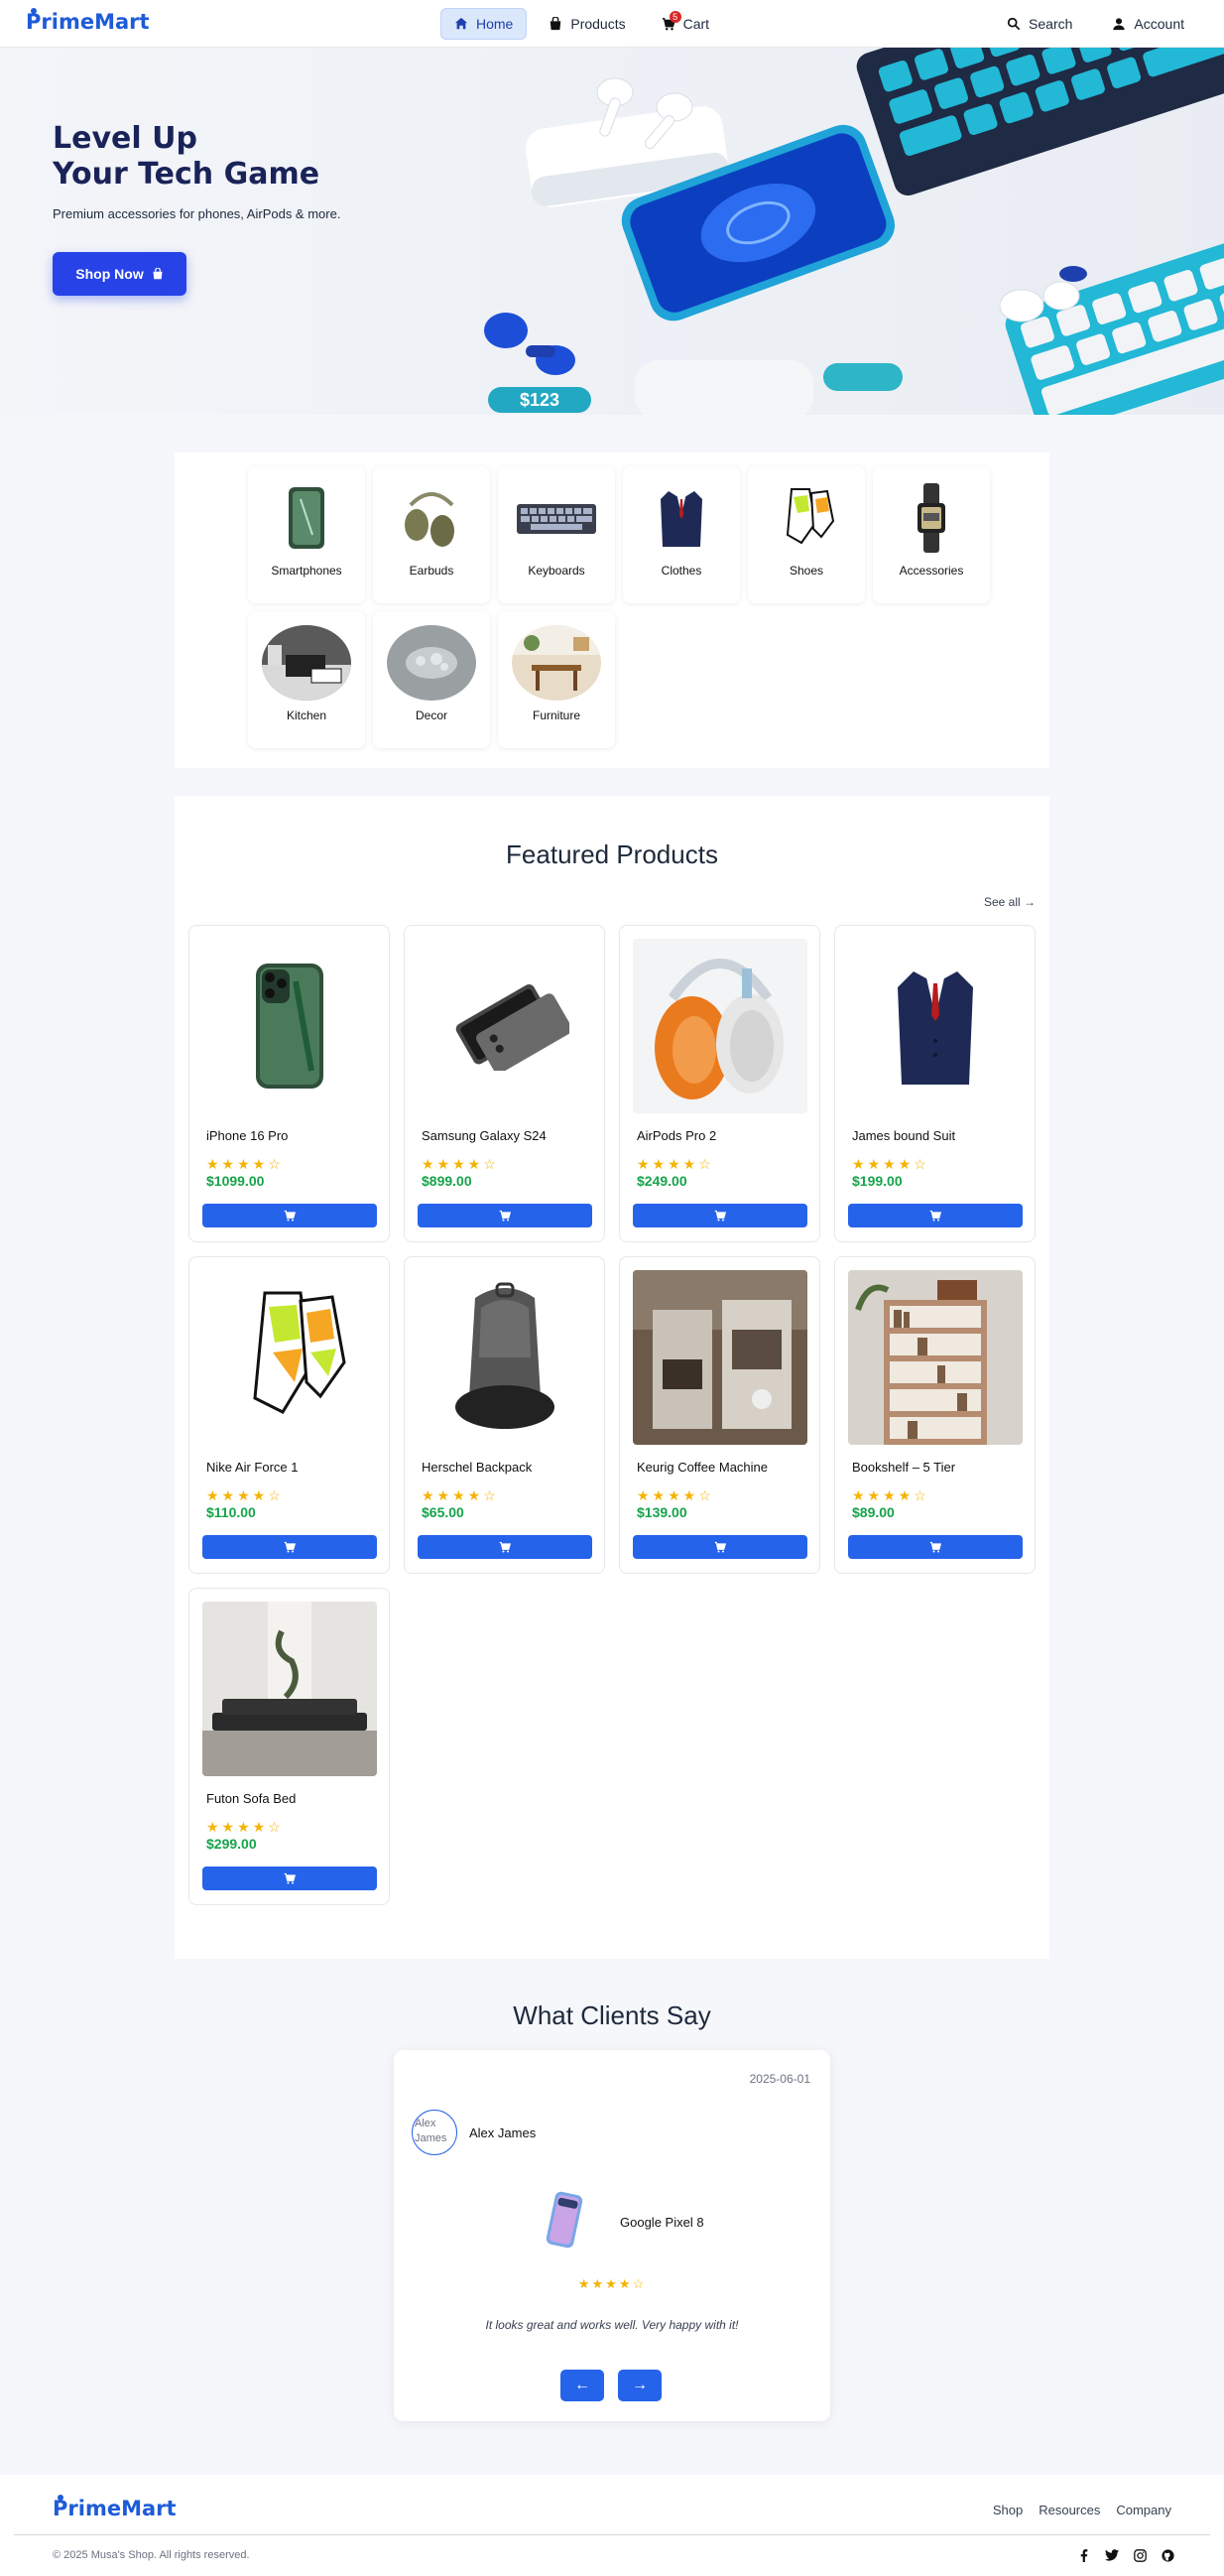 This screenshot has width=1224, height=2576. What do you see at coordinates (186, 157) in the screenshot?
I see `hero-title: Level Up Your Tech Game` at bounding box center [186, 157].